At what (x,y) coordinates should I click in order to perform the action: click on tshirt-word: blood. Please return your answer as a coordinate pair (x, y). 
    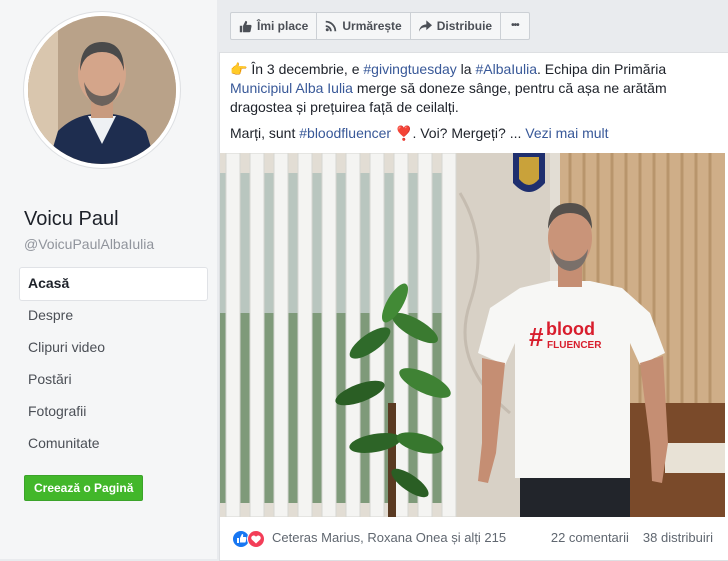
    Looking at the image, I should click on (570, 329).